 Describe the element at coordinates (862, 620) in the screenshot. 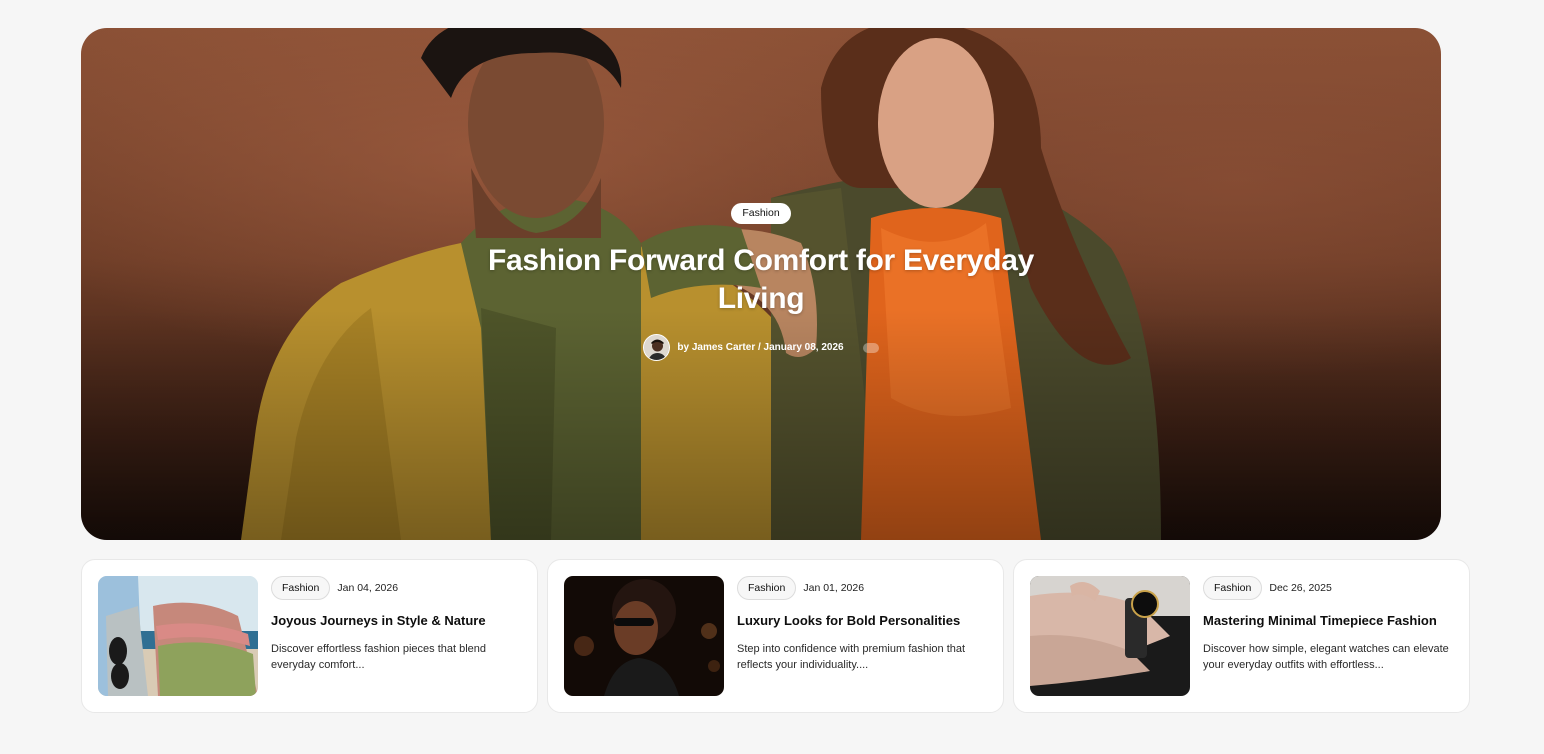

I see `post-title: Luxury Looks for Bold Personalities` at that location.